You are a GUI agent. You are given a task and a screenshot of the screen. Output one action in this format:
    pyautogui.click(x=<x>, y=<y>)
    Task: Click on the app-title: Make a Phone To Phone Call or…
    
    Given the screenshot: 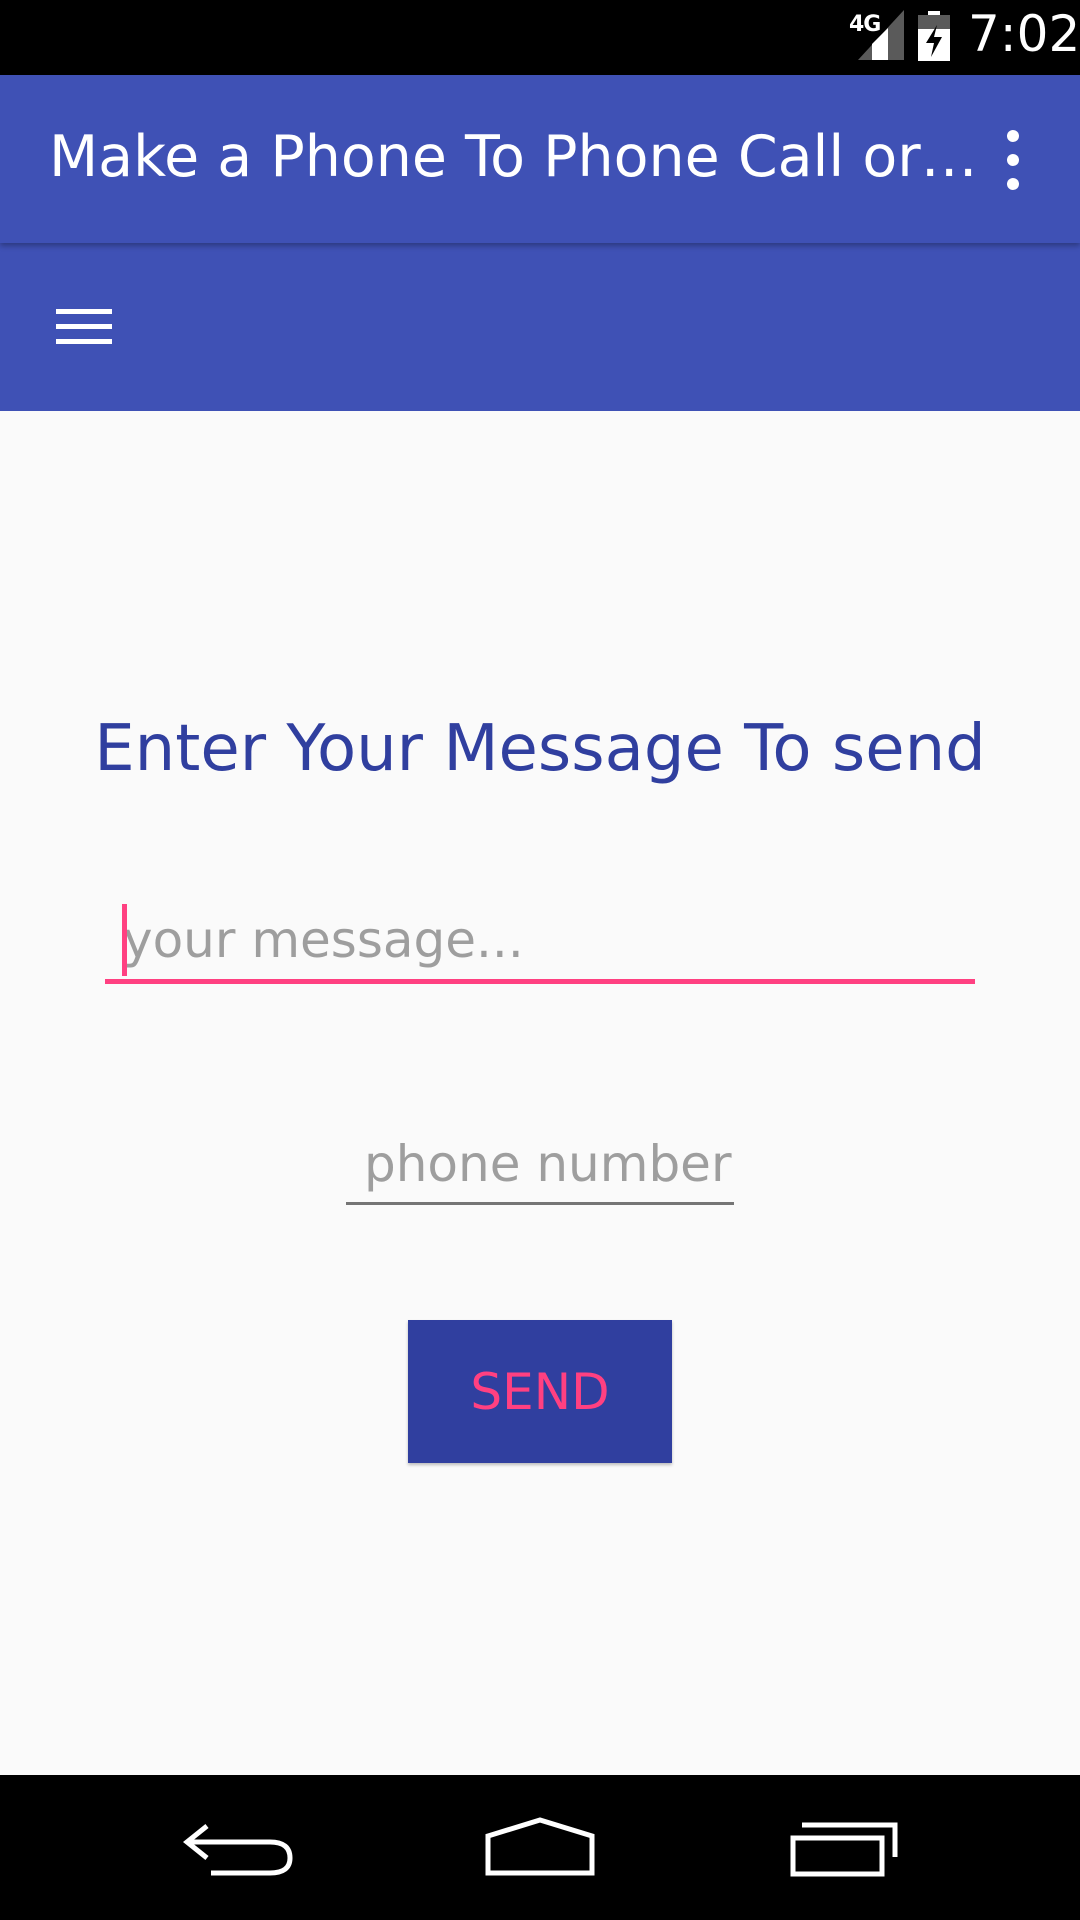 What is the action you would take?
    pyautogui.click(x=513, y=157)
    